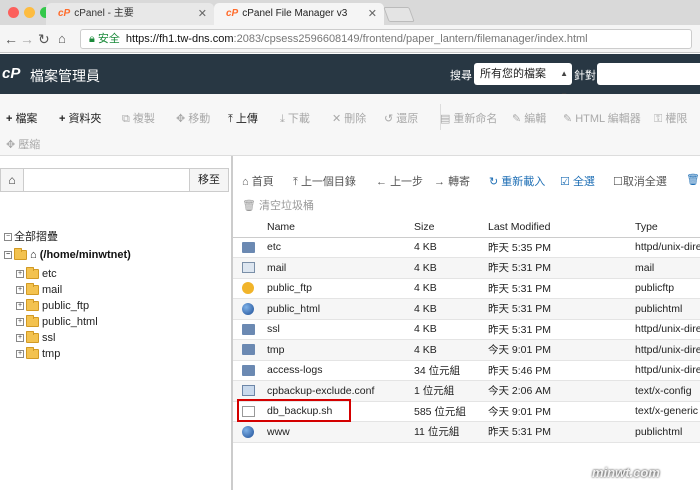 The width and height of the screenshot is (700, 490). Describe the element at coordinates (529, 118) in the screenshot. I see `edit-button: ✎ 編輯` at that location.